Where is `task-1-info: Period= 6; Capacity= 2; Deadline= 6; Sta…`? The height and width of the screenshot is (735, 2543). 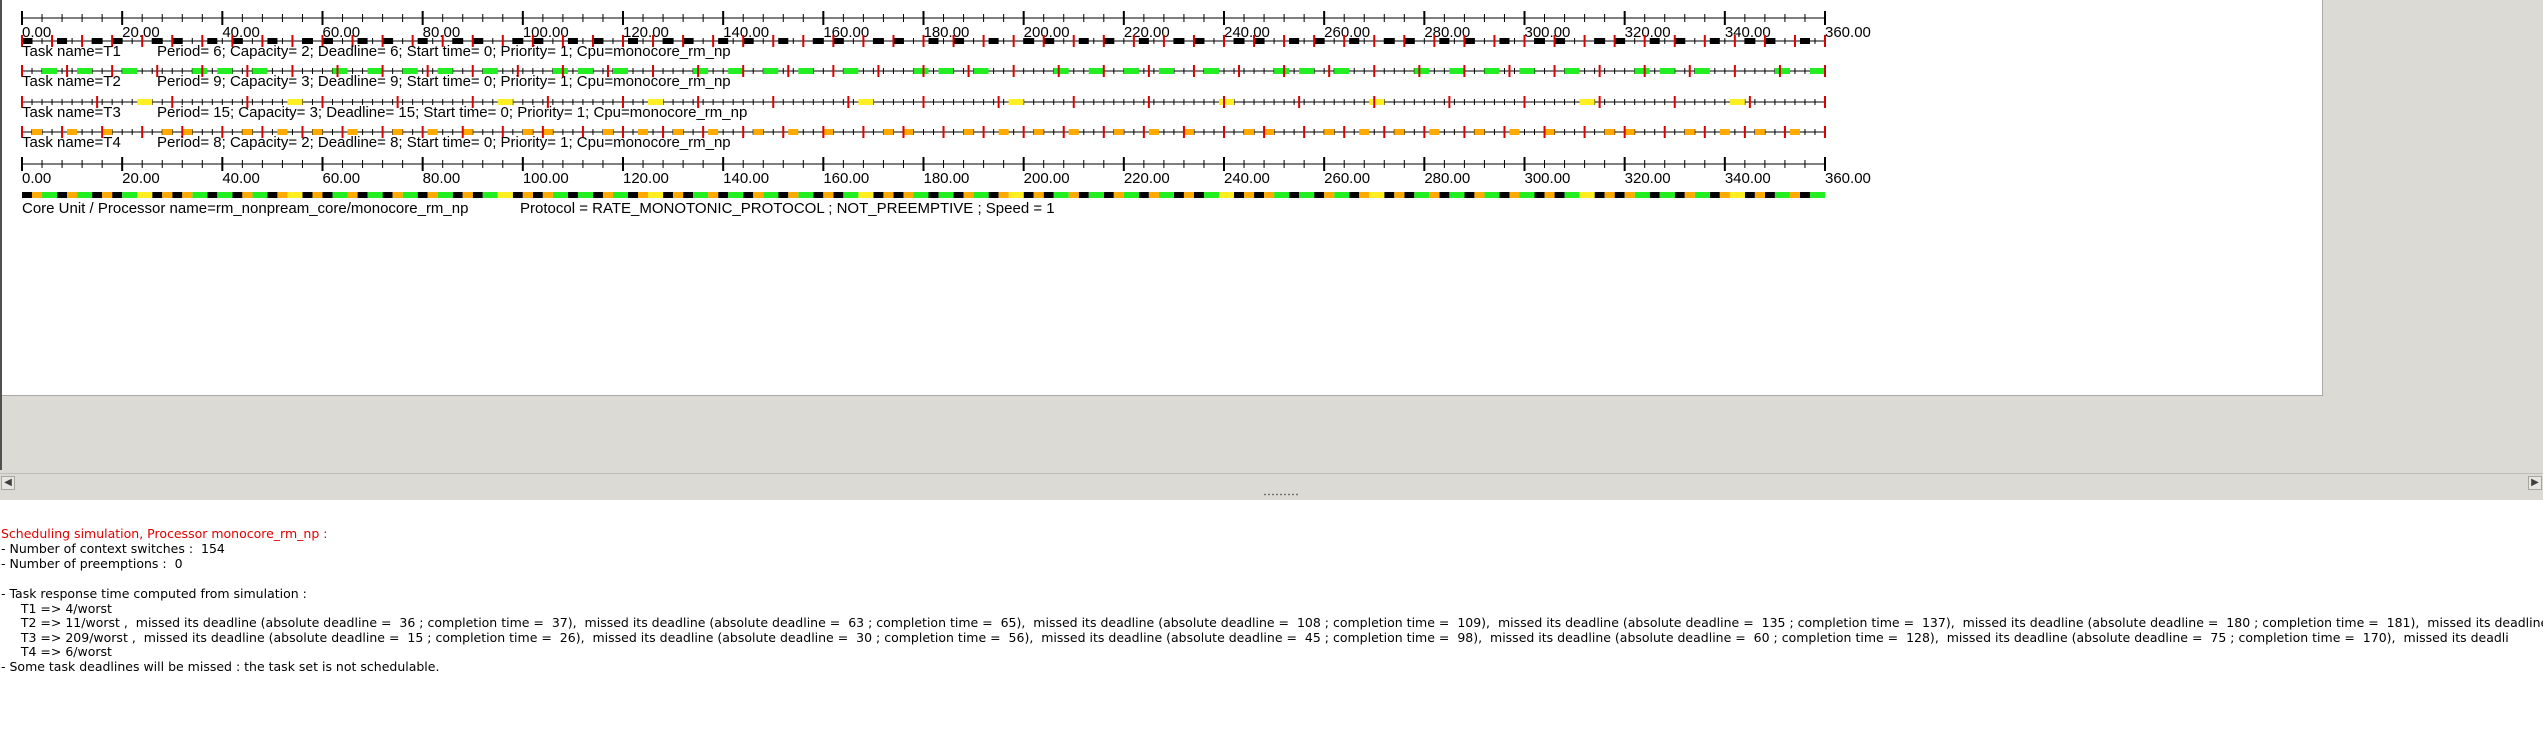 task-1-info: Period= 6; Capacity= 2; Deadline= 6; Sta… is located at coordinates (444, 51).